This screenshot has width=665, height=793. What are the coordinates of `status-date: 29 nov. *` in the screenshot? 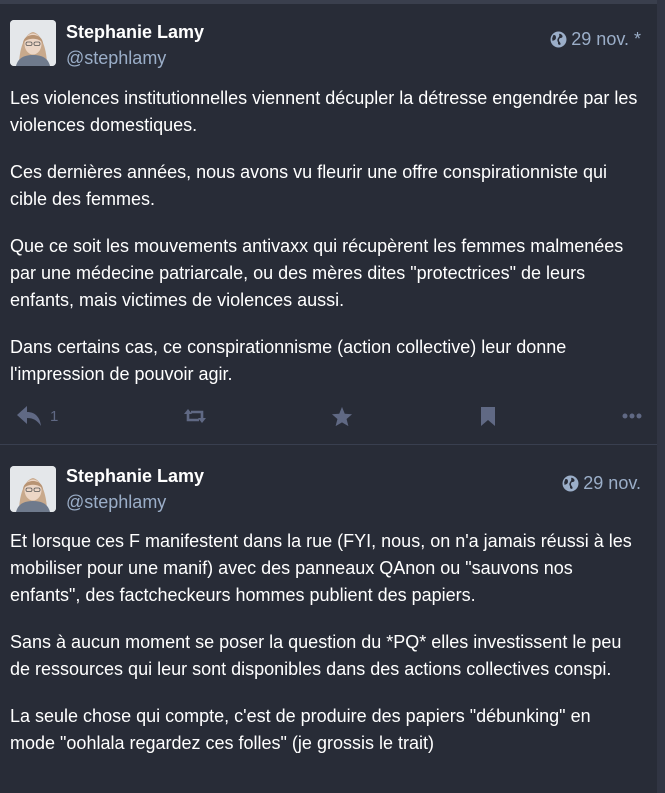 It's located at (606, 39).